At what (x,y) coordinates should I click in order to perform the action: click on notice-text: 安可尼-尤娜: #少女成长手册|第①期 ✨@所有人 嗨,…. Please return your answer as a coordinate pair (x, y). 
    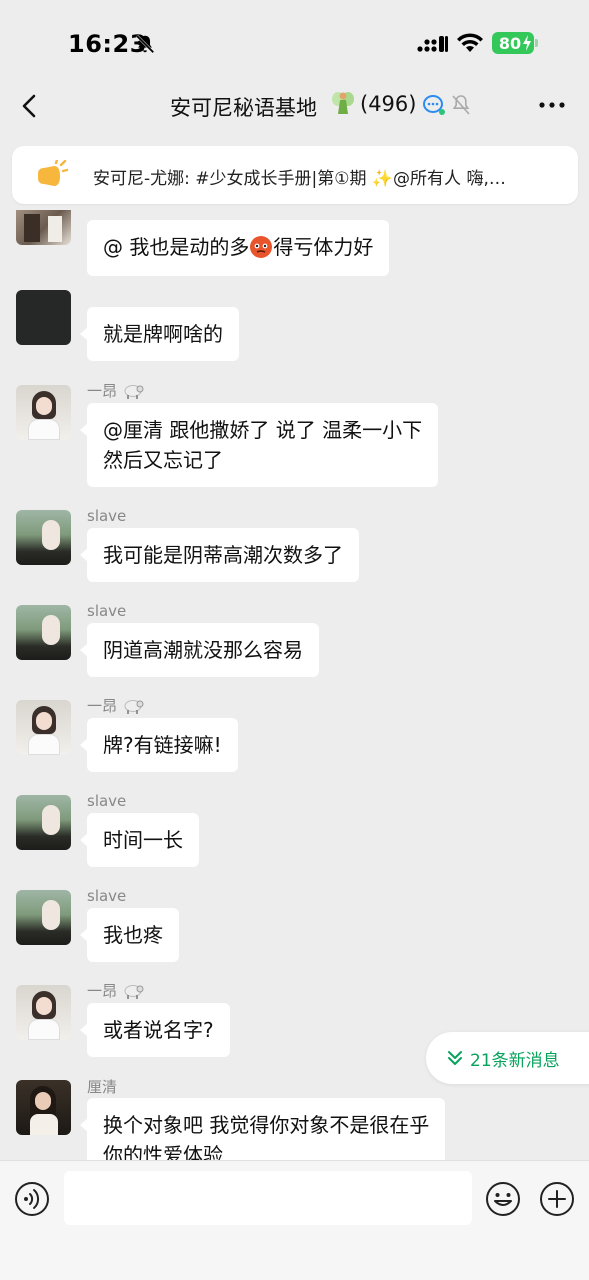
    Looking at the image, I should click on (299, 179).